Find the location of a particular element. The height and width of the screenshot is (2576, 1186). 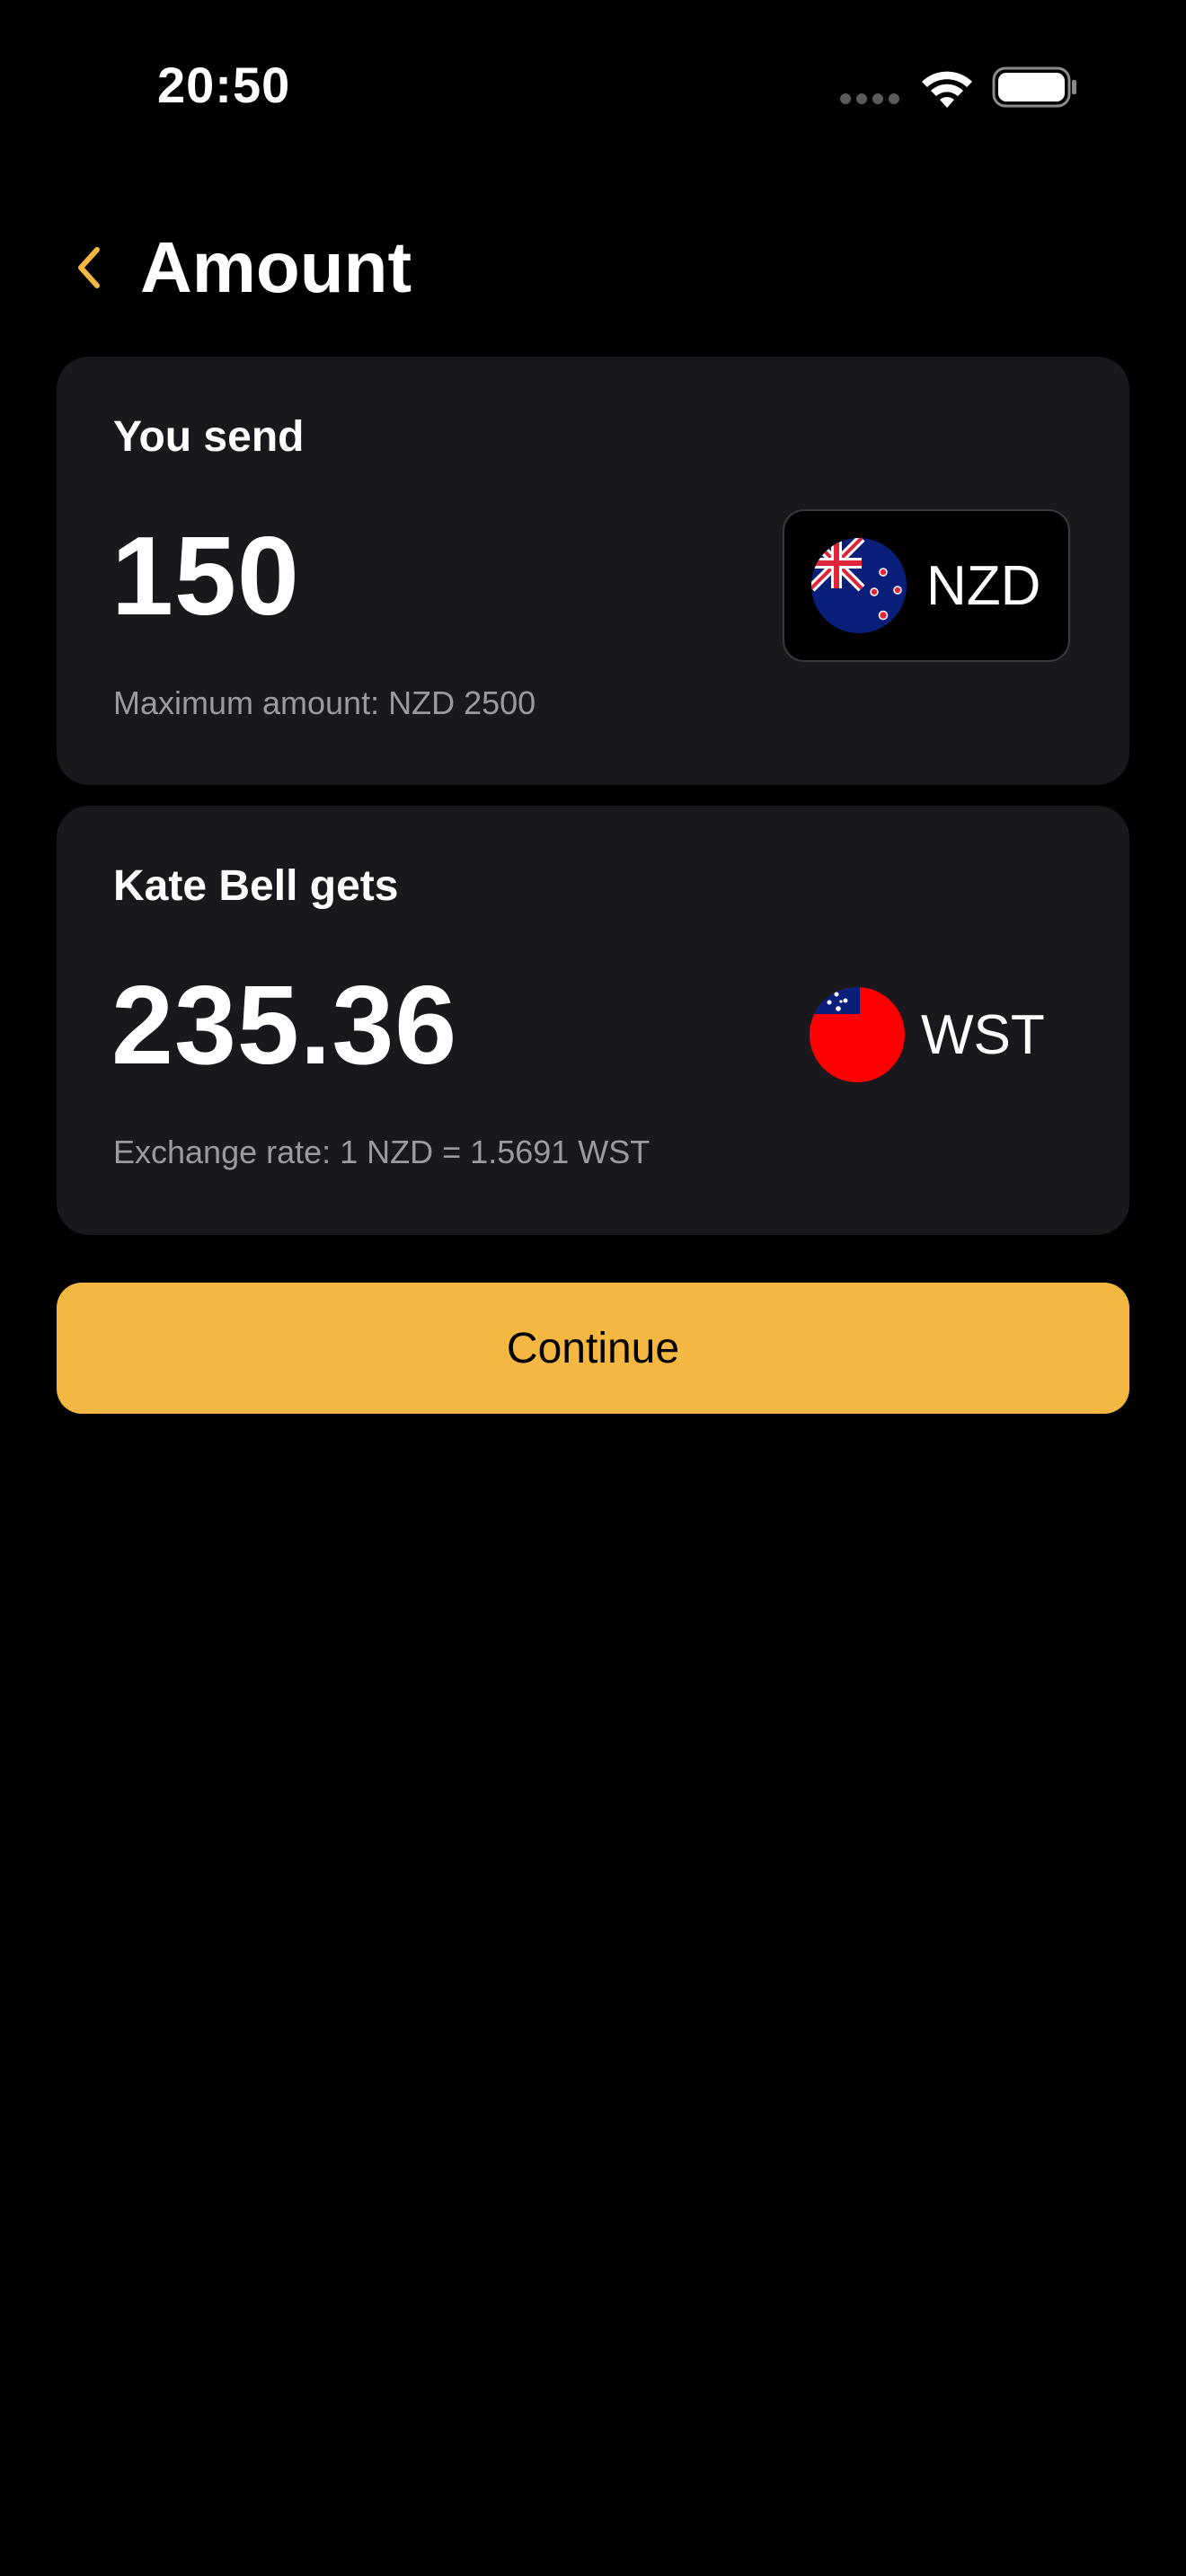

status-time: 20:50 is located at coordinates (224, 85).